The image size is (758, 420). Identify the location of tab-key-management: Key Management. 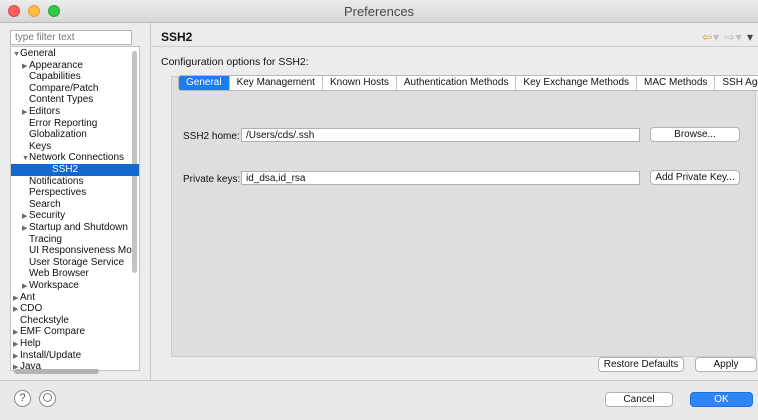
(275, 83).